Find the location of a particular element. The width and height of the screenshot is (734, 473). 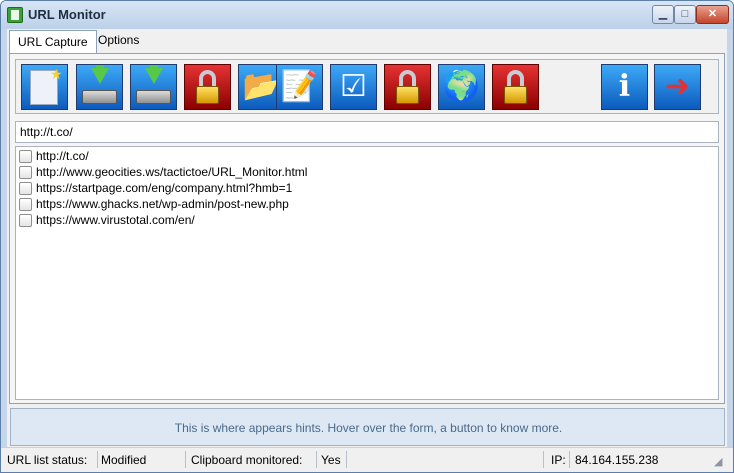

edit-button: 📝 is located at coordinates (299, 87).